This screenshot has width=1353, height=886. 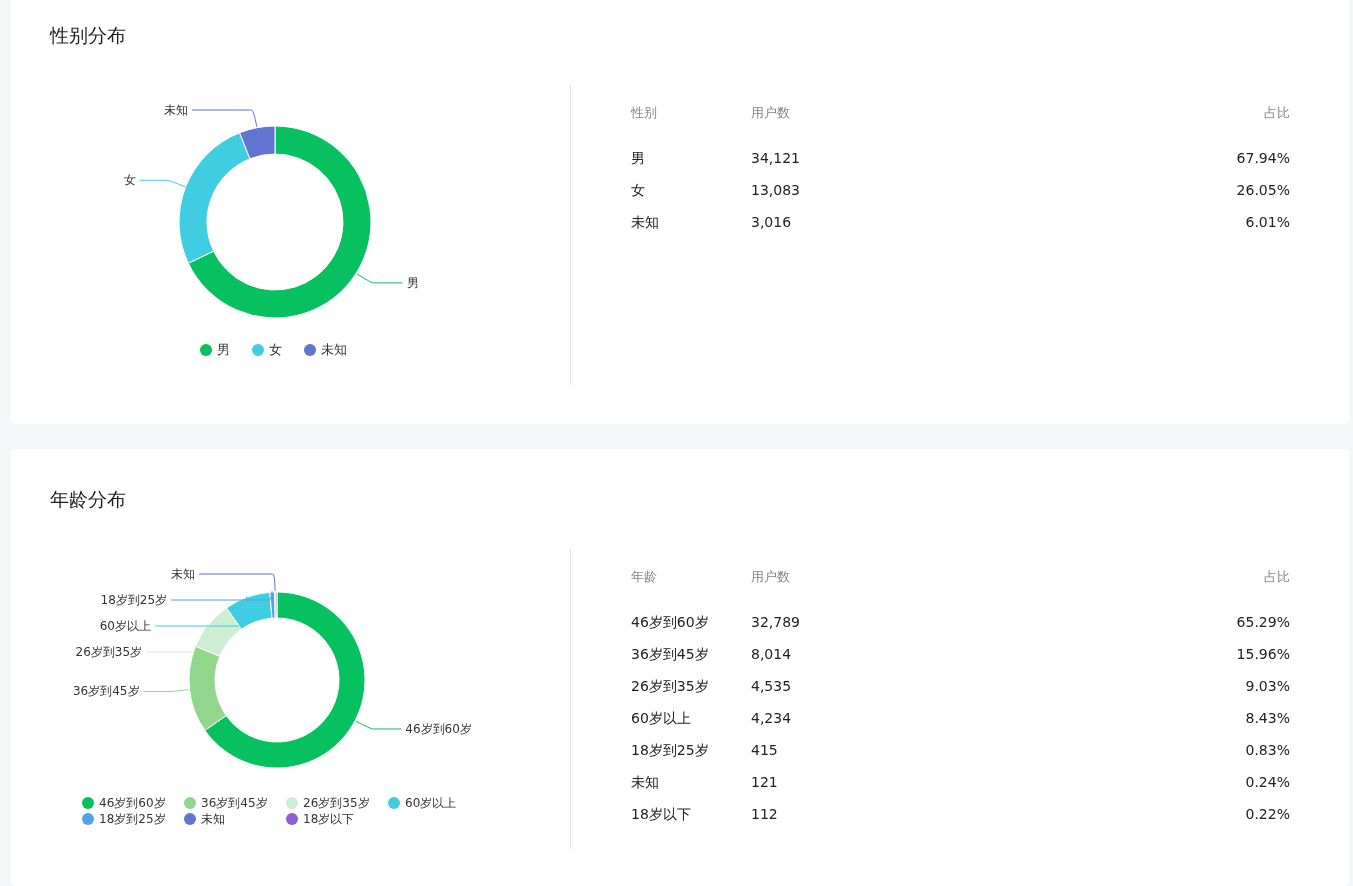 I want to click on table-cell-text: 13,083, so click(x=776, y=190).